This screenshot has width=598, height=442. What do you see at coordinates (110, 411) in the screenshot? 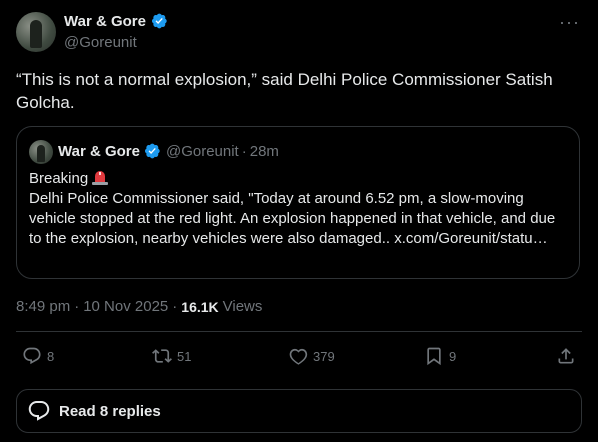
I see `read-replies-label: Read 8 replies` at bounding box center [110, 411].